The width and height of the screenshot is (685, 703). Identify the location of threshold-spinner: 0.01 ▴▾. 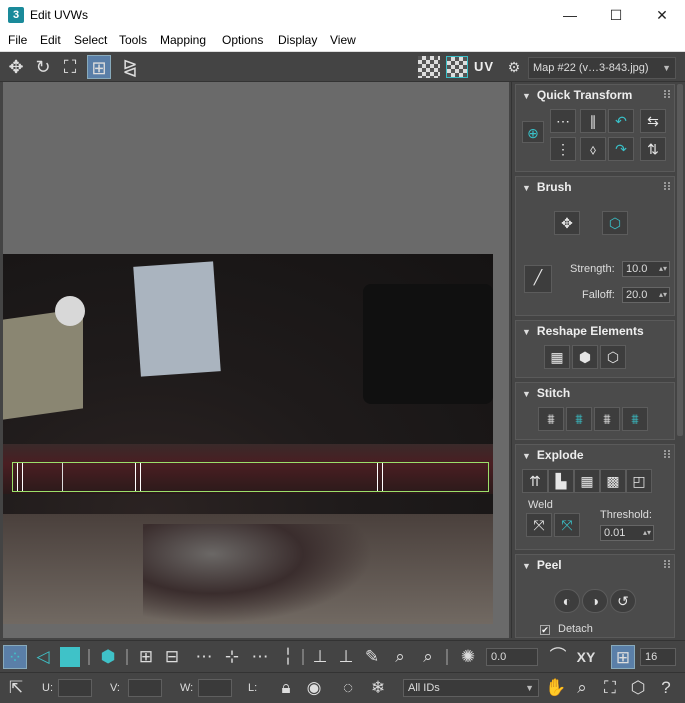
(627, 533).